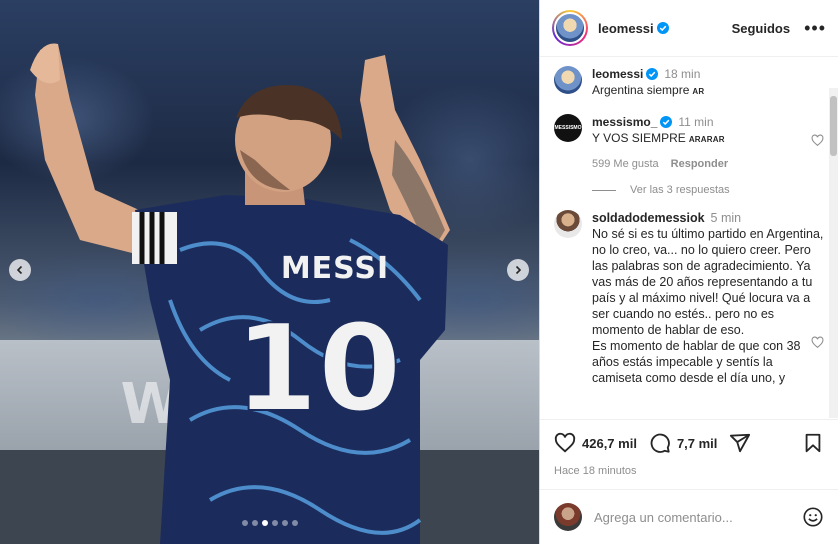 Image resolution: width=838 pixels, height=544 pixels. Describe the element at coordinates (689, 28) in the screenshot. I see `post-header: leomessi Seguidos •••` at that location.